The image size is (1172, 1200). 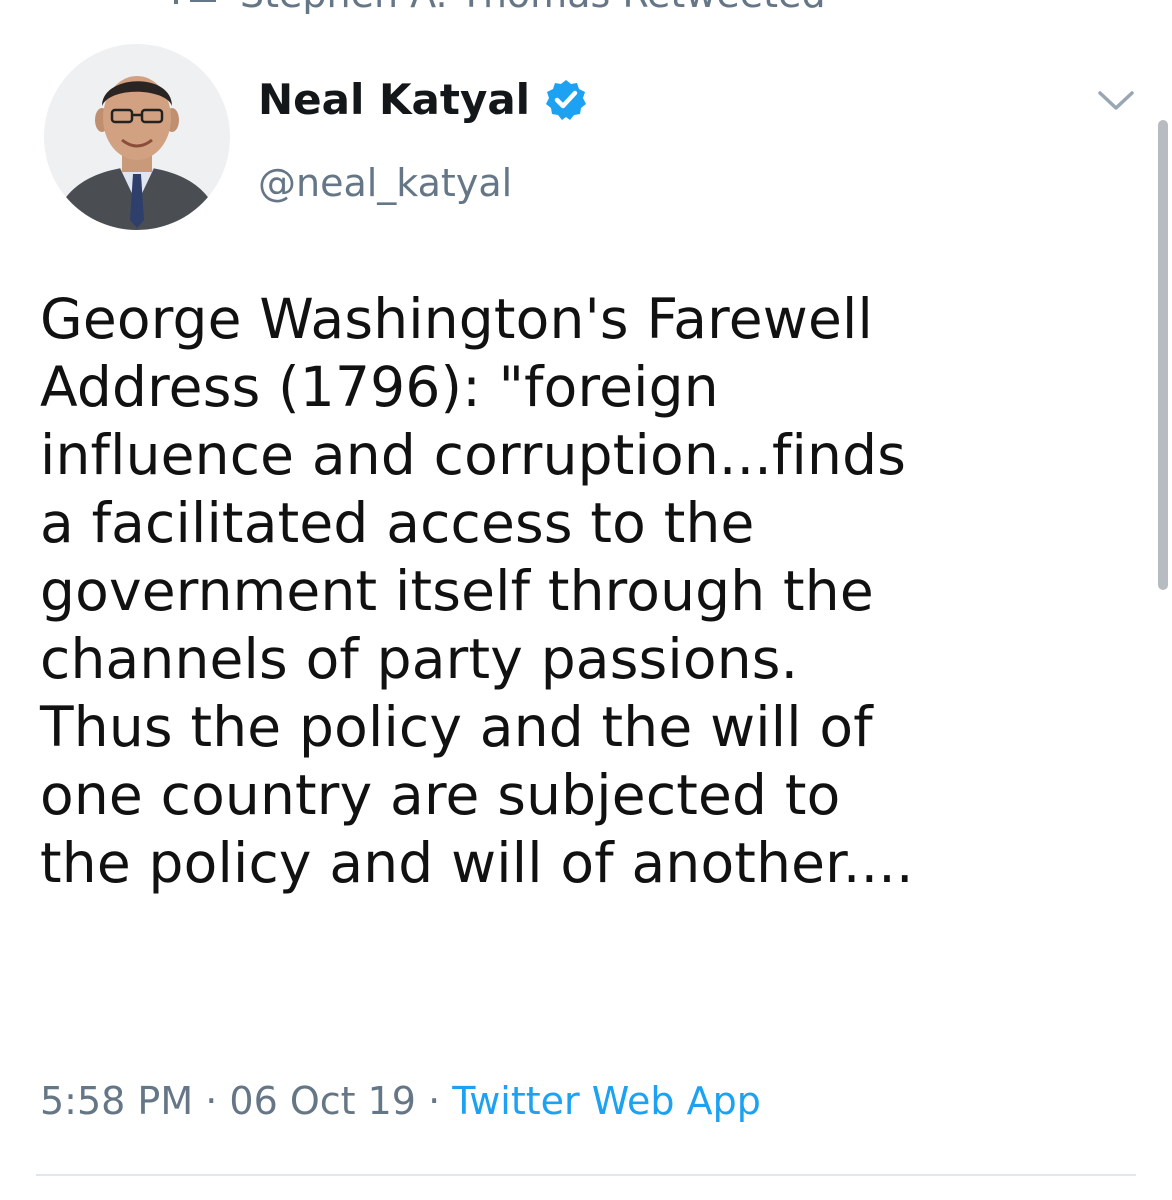 I want to click on display-name-text: Neal Katyal, so click(x=394, y=99).